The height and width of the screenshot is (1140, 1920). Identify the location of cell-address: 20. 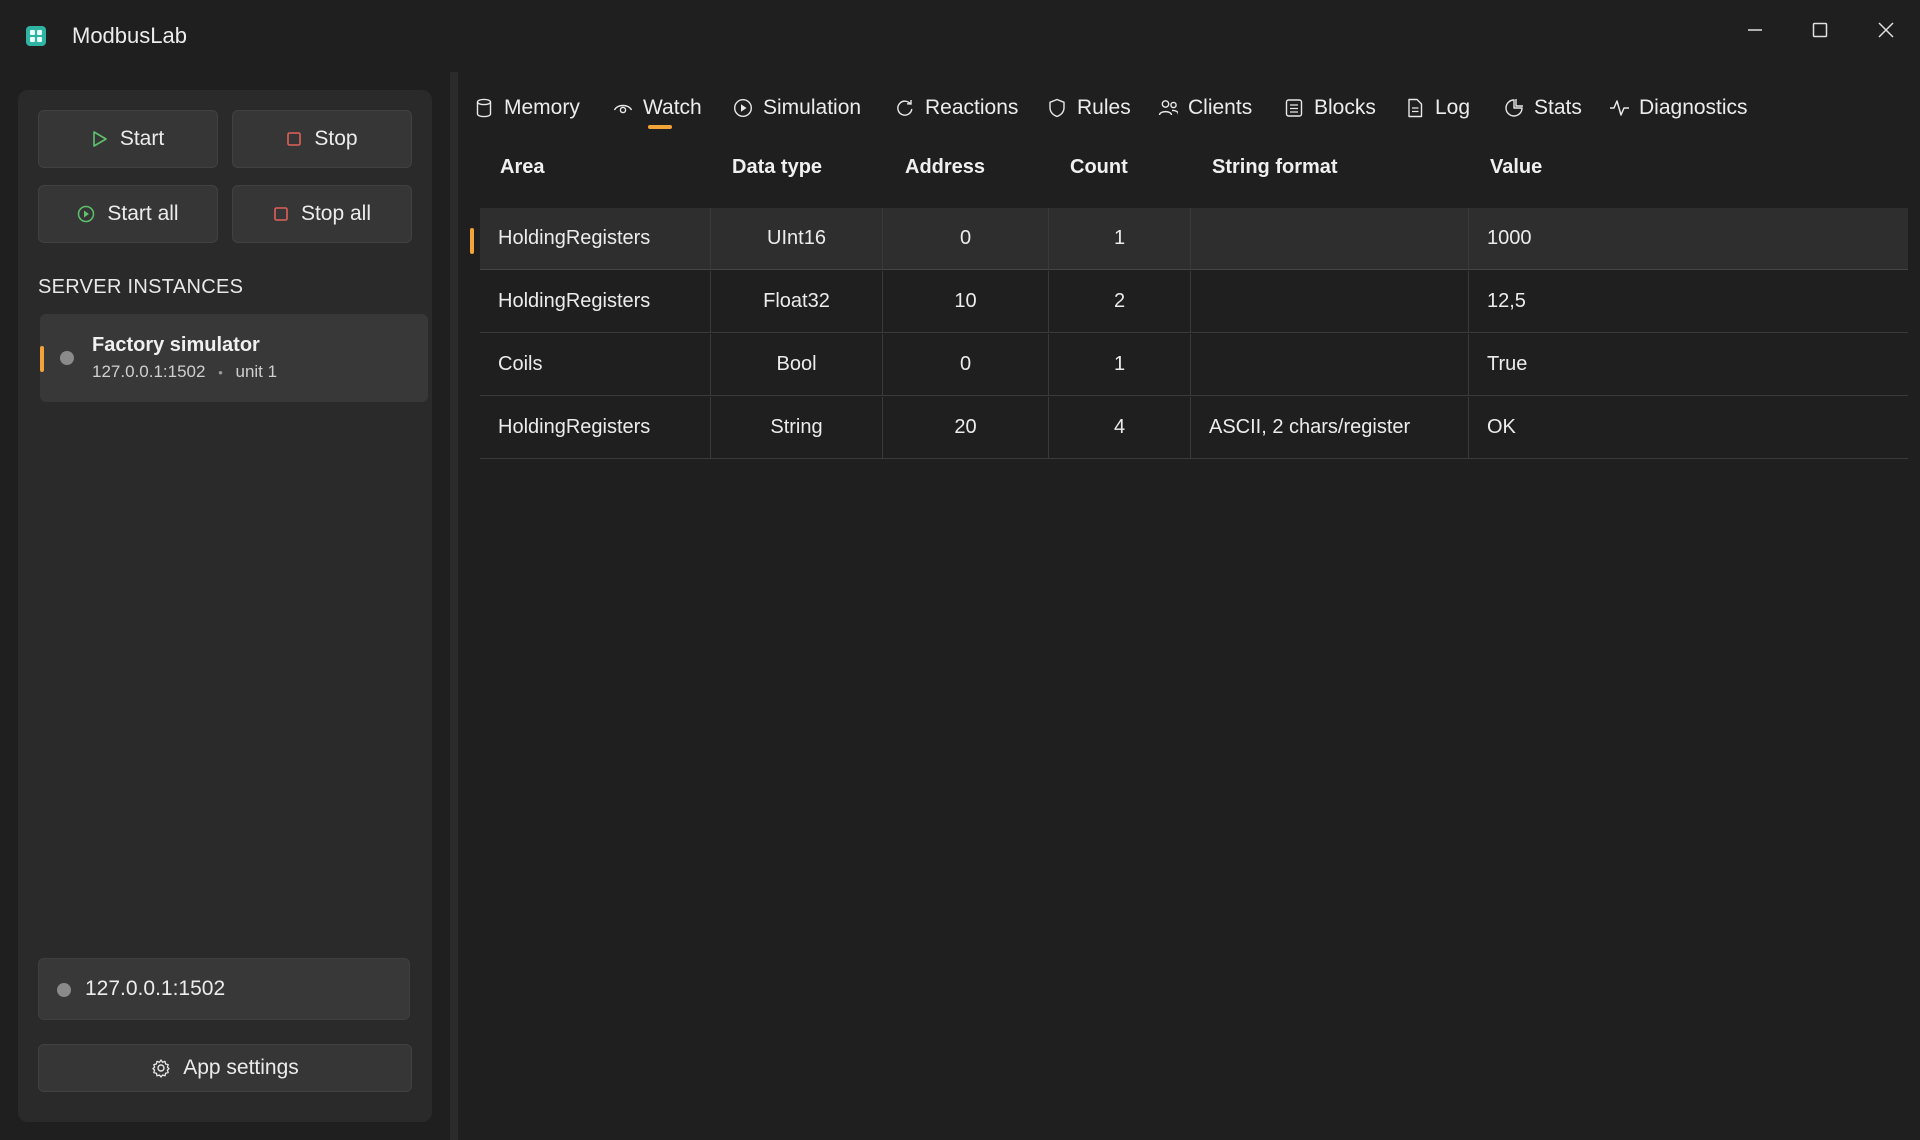
(965, 427).